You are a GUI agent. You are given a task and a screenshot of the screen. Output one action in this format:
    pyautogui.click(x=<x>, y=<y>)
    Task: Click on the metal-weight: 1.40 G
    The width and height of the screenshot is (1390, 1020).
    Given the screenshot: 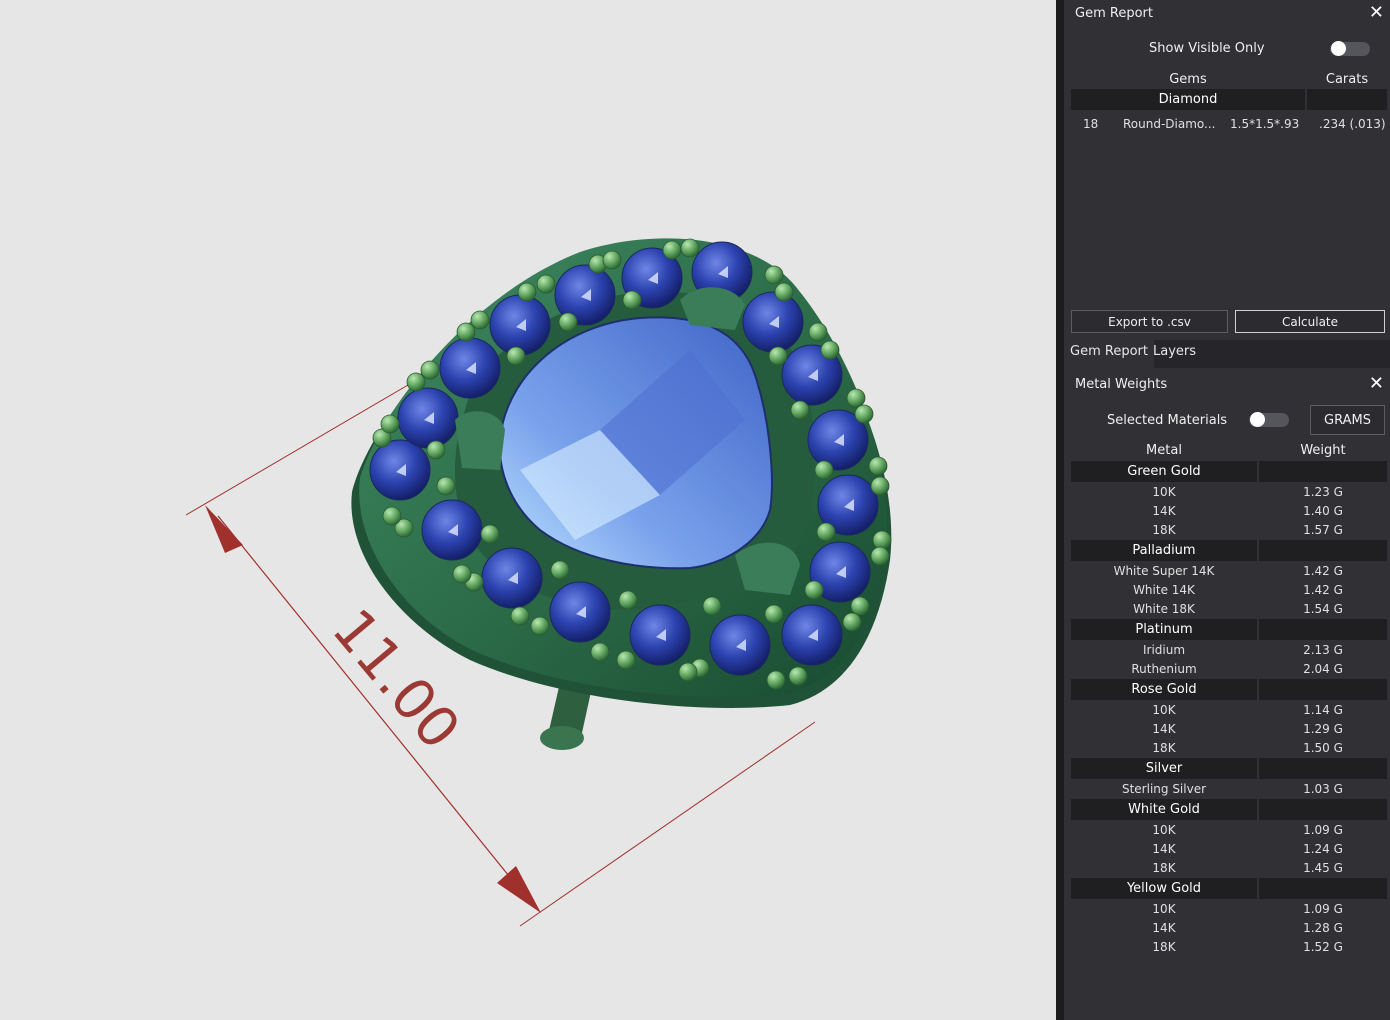 What is the action you would take?
    pyautogui.click(x=1323, y=511)
    